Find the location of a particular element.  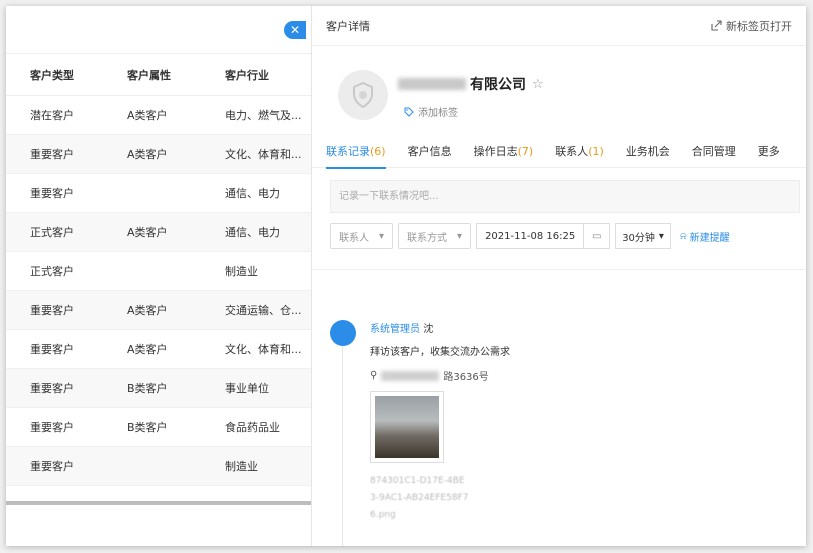

tab-label: 更多 is located at coordinates (768, 151).